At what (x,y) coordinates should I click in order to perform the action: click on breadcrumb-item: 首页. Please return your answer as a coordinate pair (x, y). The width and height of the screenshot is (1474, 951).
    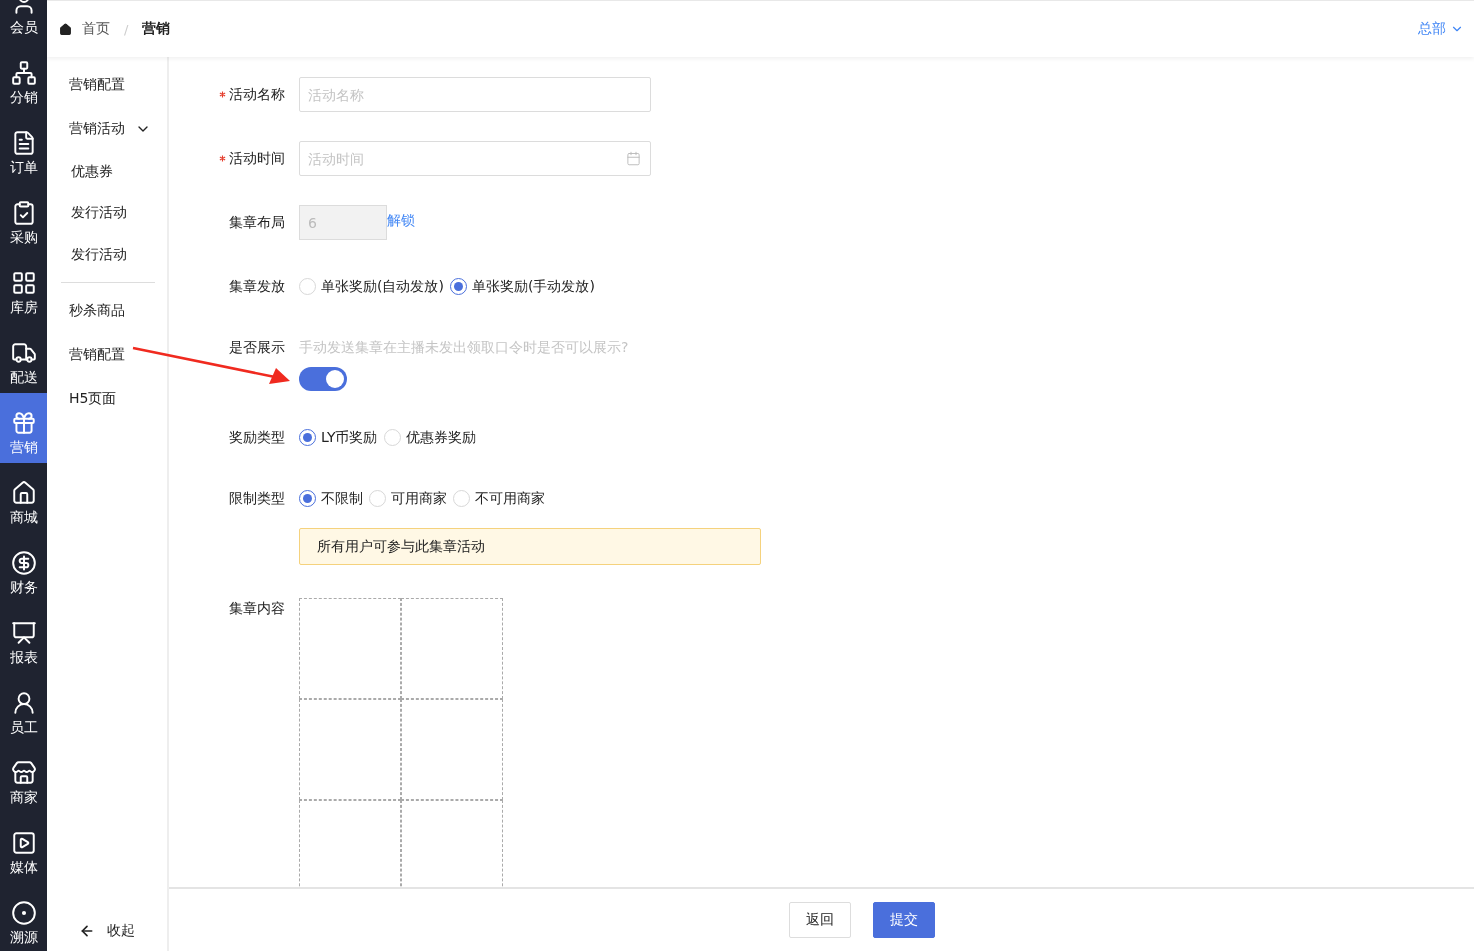
    Looking at the image, I should click on (96, 29).